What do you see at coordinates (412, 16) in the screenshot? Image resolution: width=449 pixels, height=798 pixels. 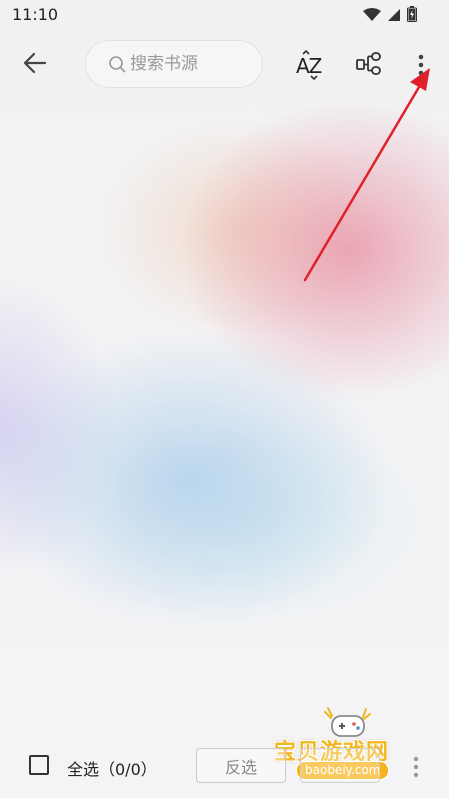 I see `battery-charging-icon` at bounding box center [412, 16].